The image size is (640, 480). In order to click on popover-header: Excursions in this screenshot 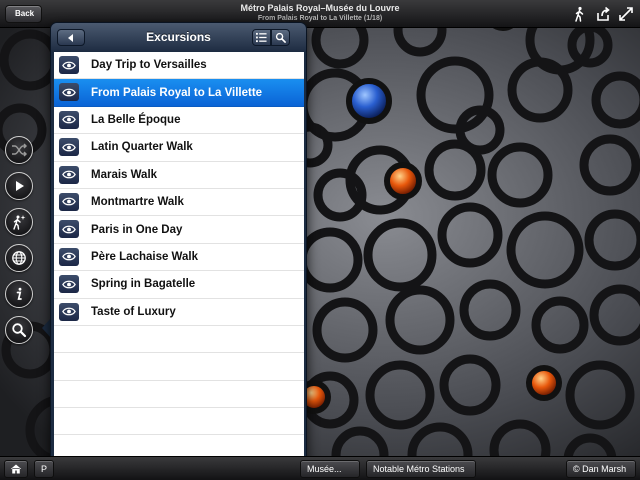, I will do `click(178, 37)`.